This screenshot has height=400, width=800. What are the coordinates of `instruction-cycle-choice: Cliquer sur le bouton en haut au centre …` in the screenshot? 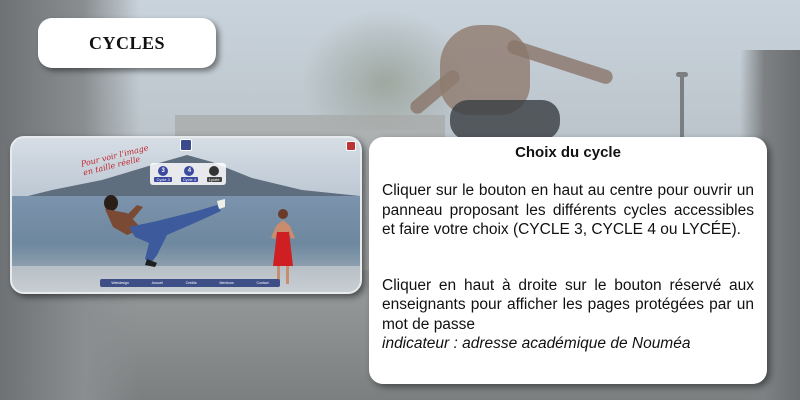 It's located at (568, 210).